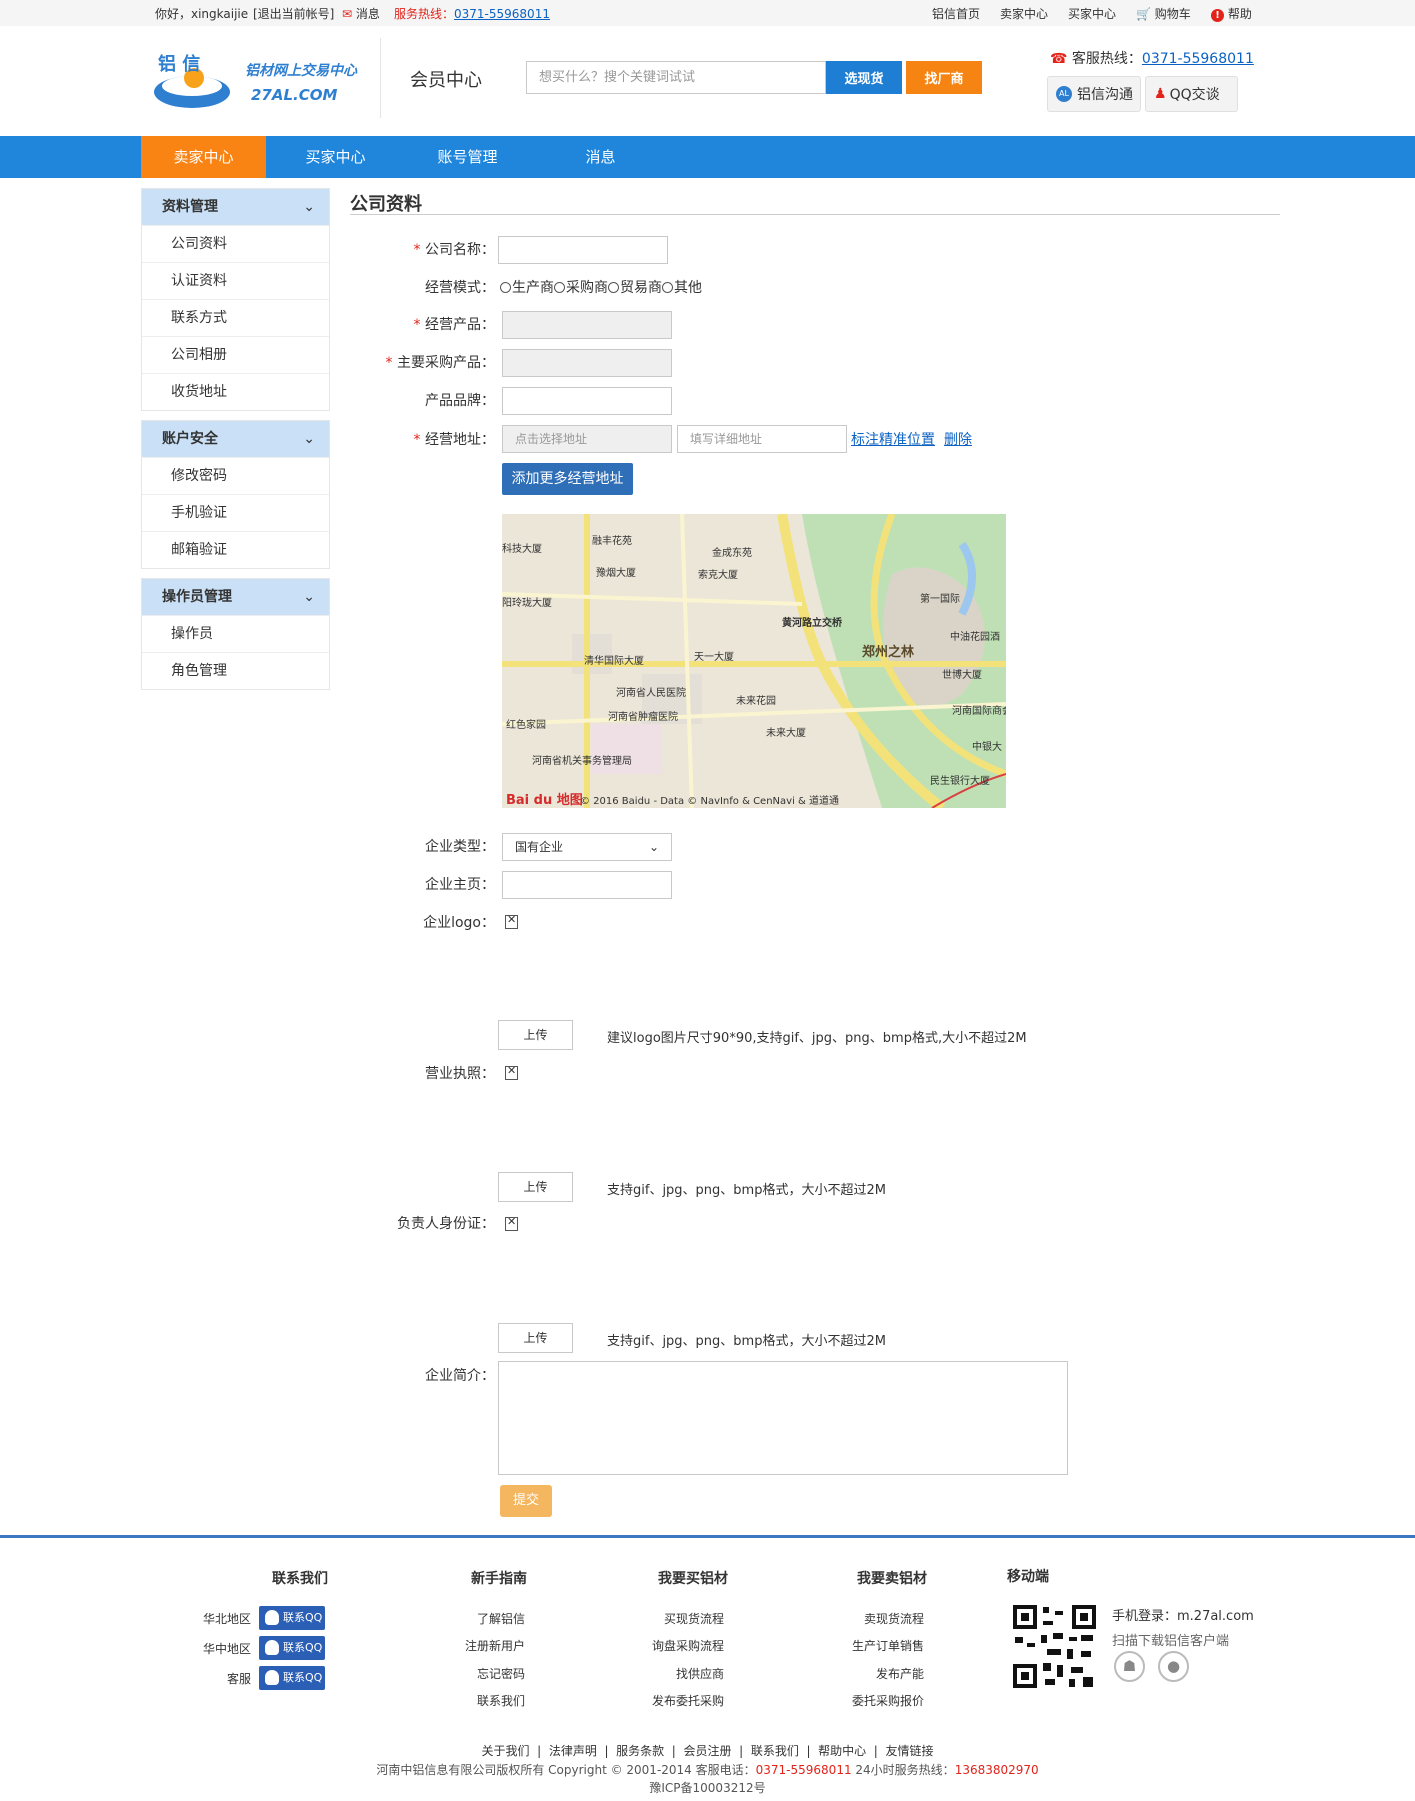 This screenshot has width=1415, height=1801. Describe the element at coordinates (1094, 94) in the screenshot. I see `al-chat-button: AL 铝信沟通` at that location.